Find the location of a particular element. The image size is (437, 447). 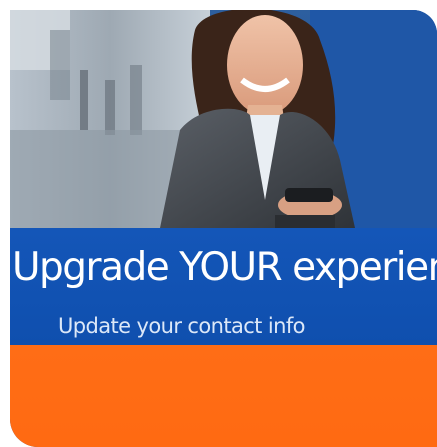

promo-subline: Update your contact info is located at coordinates (181, 326).